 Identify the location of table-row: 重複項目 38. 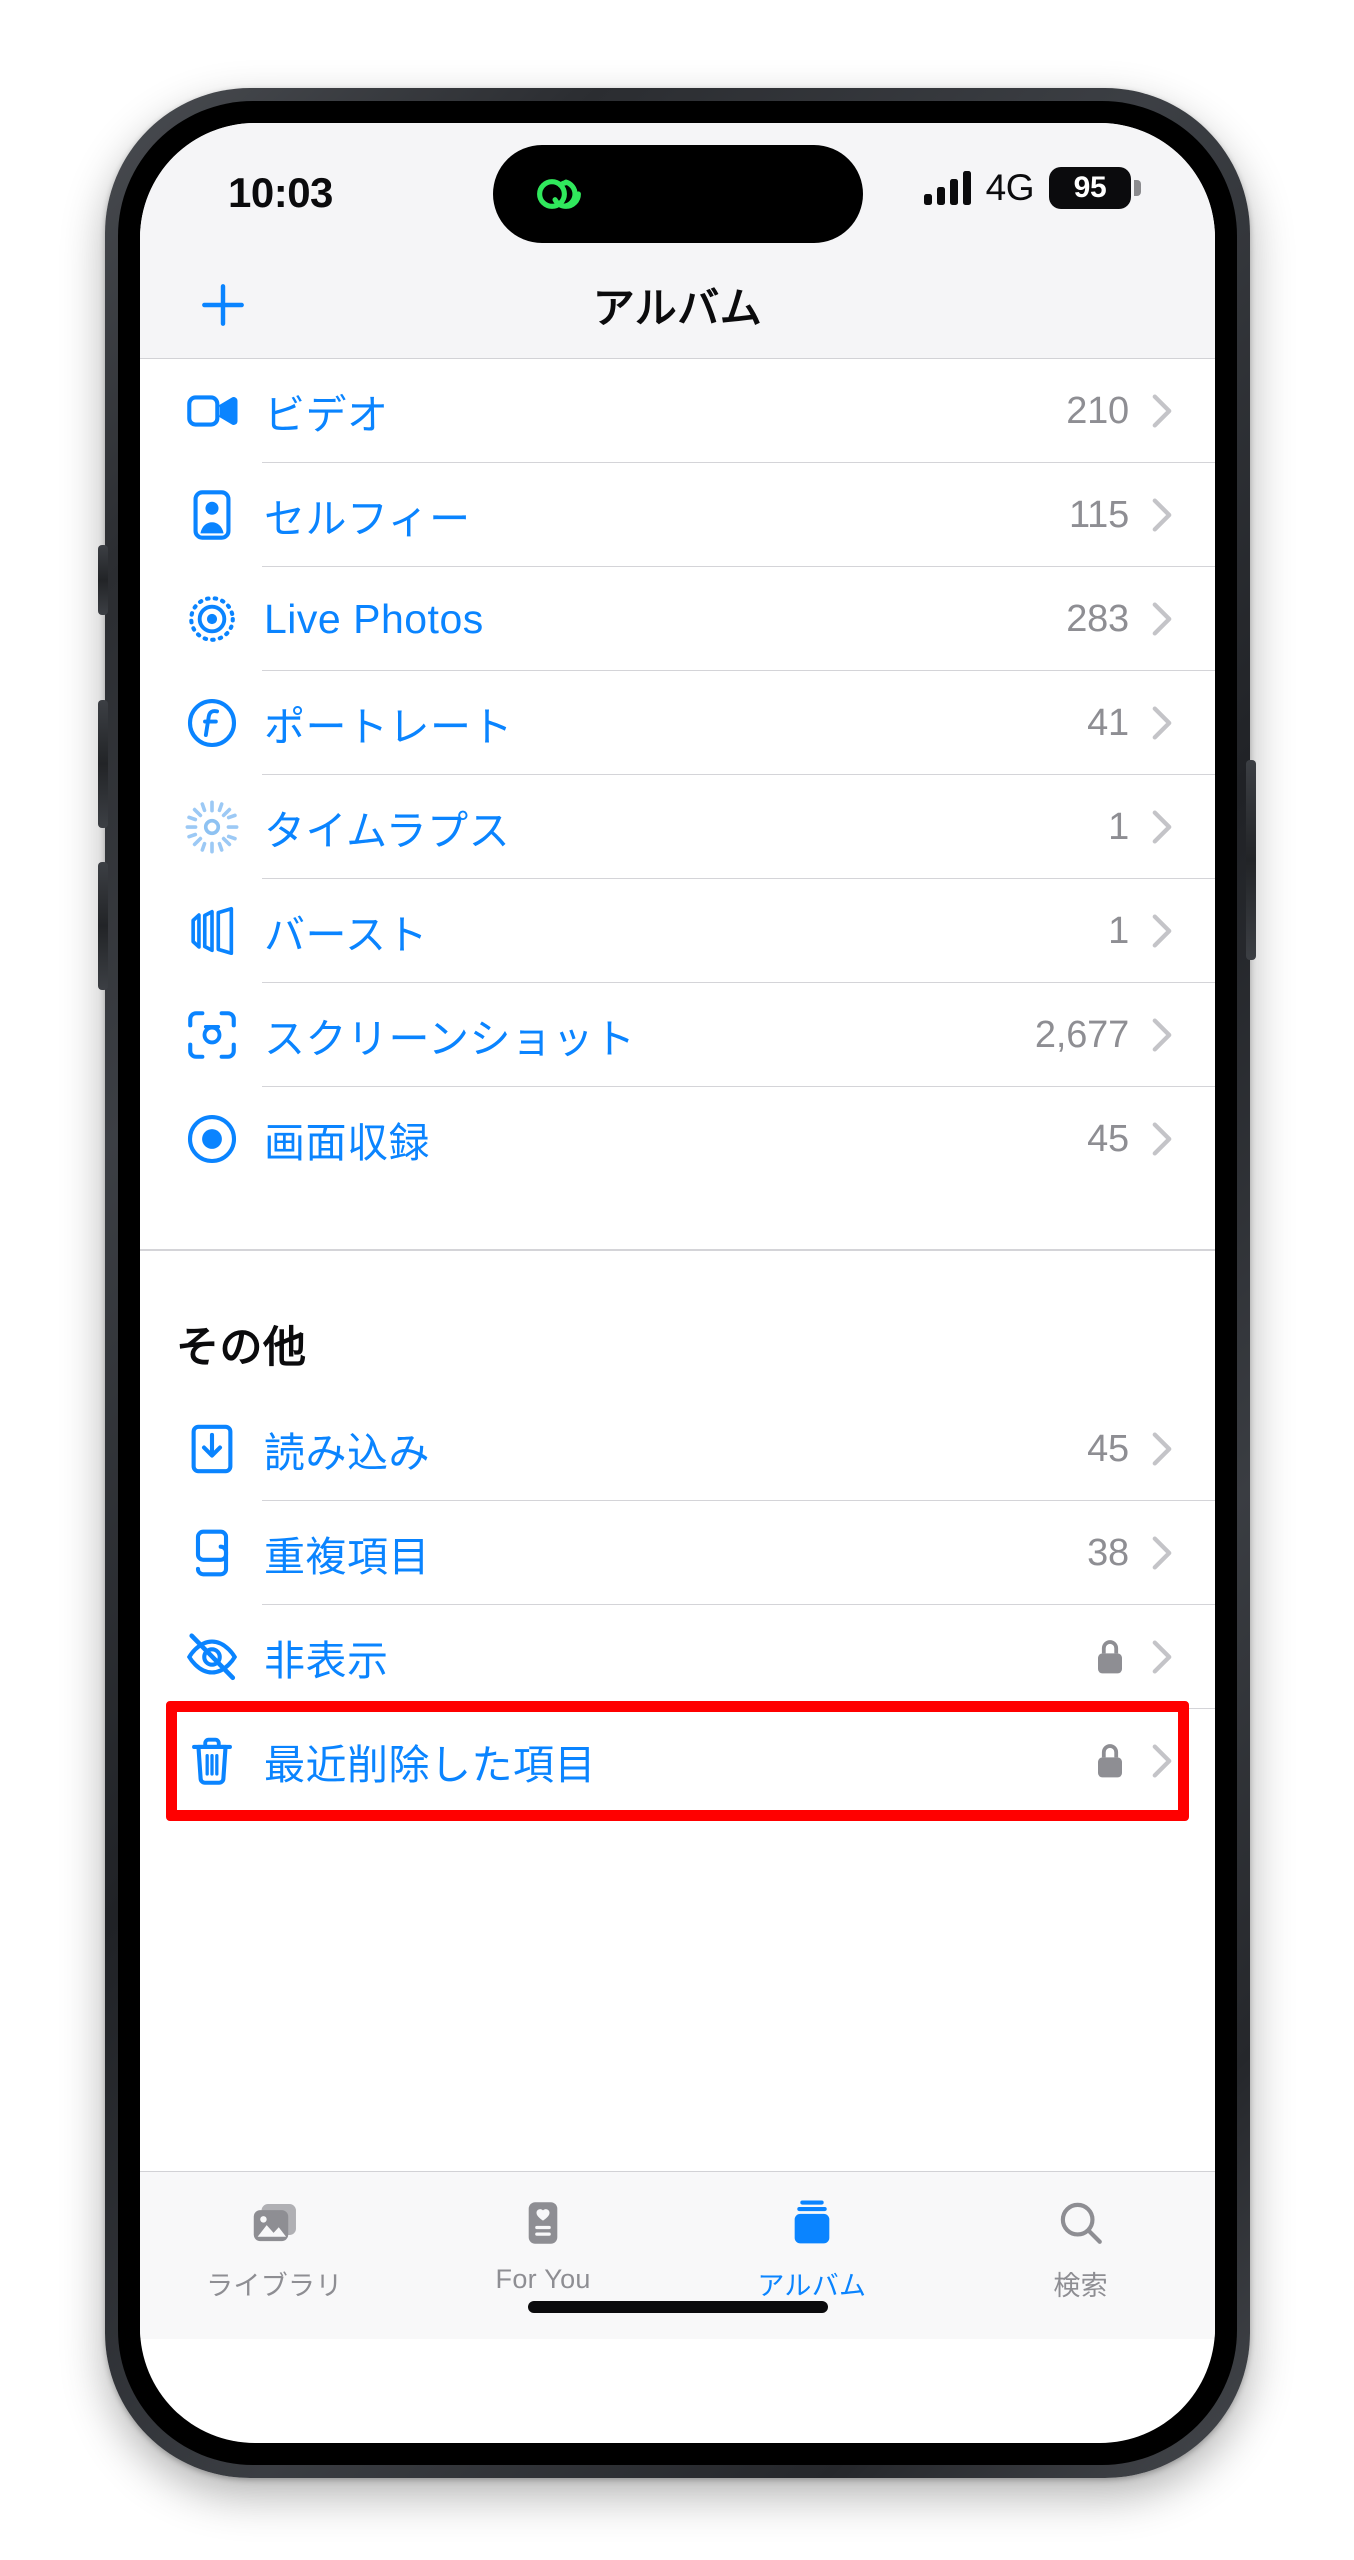
(677, 1553).